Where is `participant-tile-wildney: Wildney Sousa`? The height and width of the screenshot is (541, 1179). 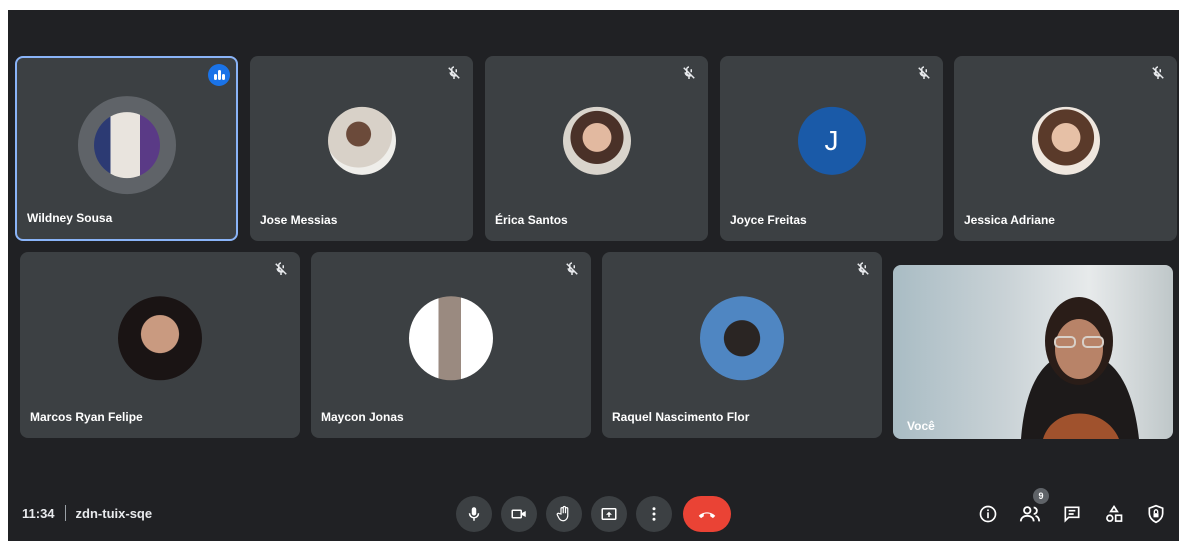
participant-tile-wildney: Wildney Sousa is located at coordinates (126, 148).